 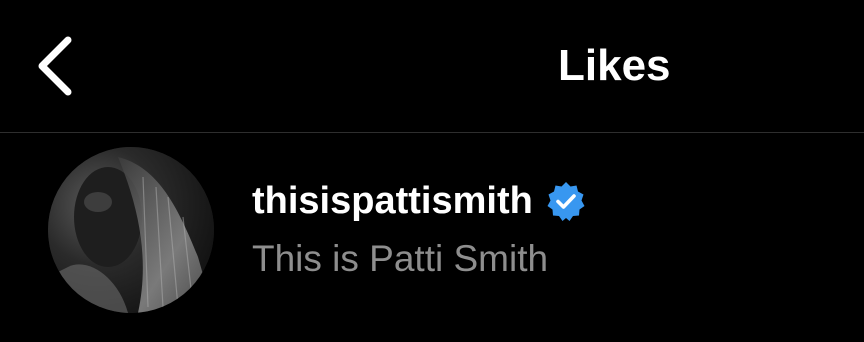 I want to click on username-line: thisispattismith, so click(x=419, y=201).